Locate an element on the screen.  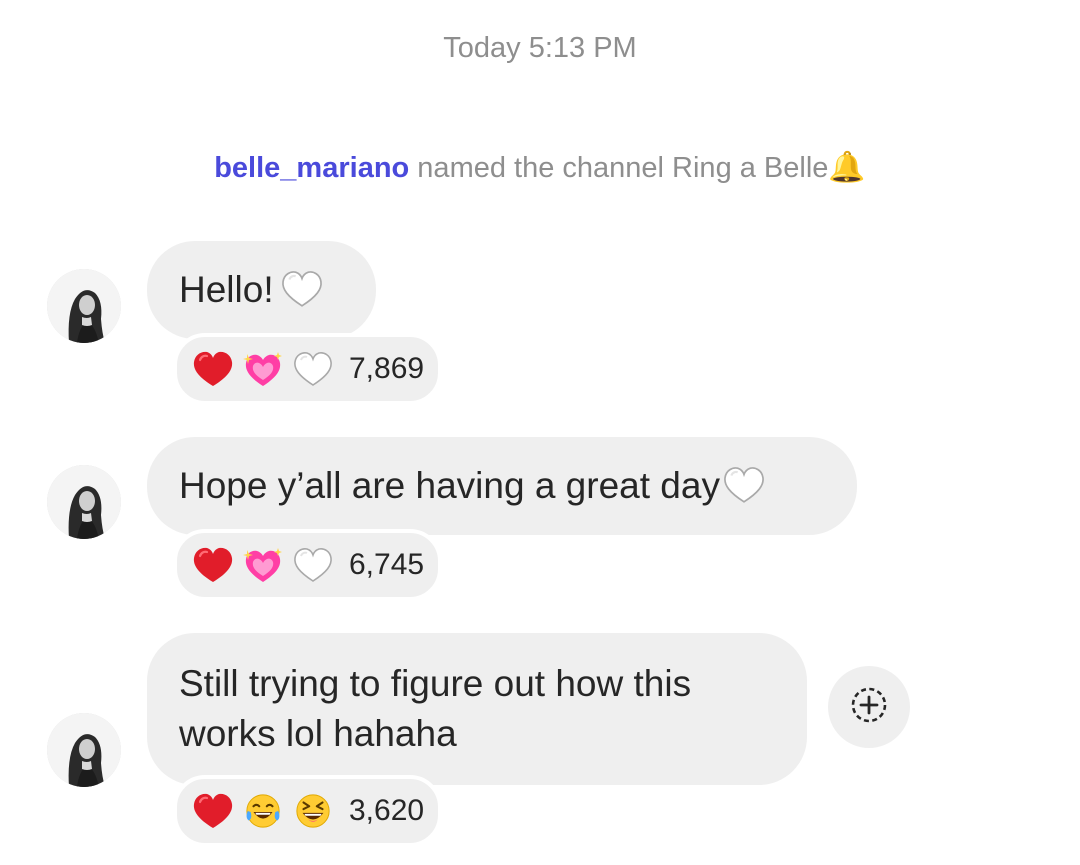
message-text-line: works lol hahaha is located at coordinates (318, 733).